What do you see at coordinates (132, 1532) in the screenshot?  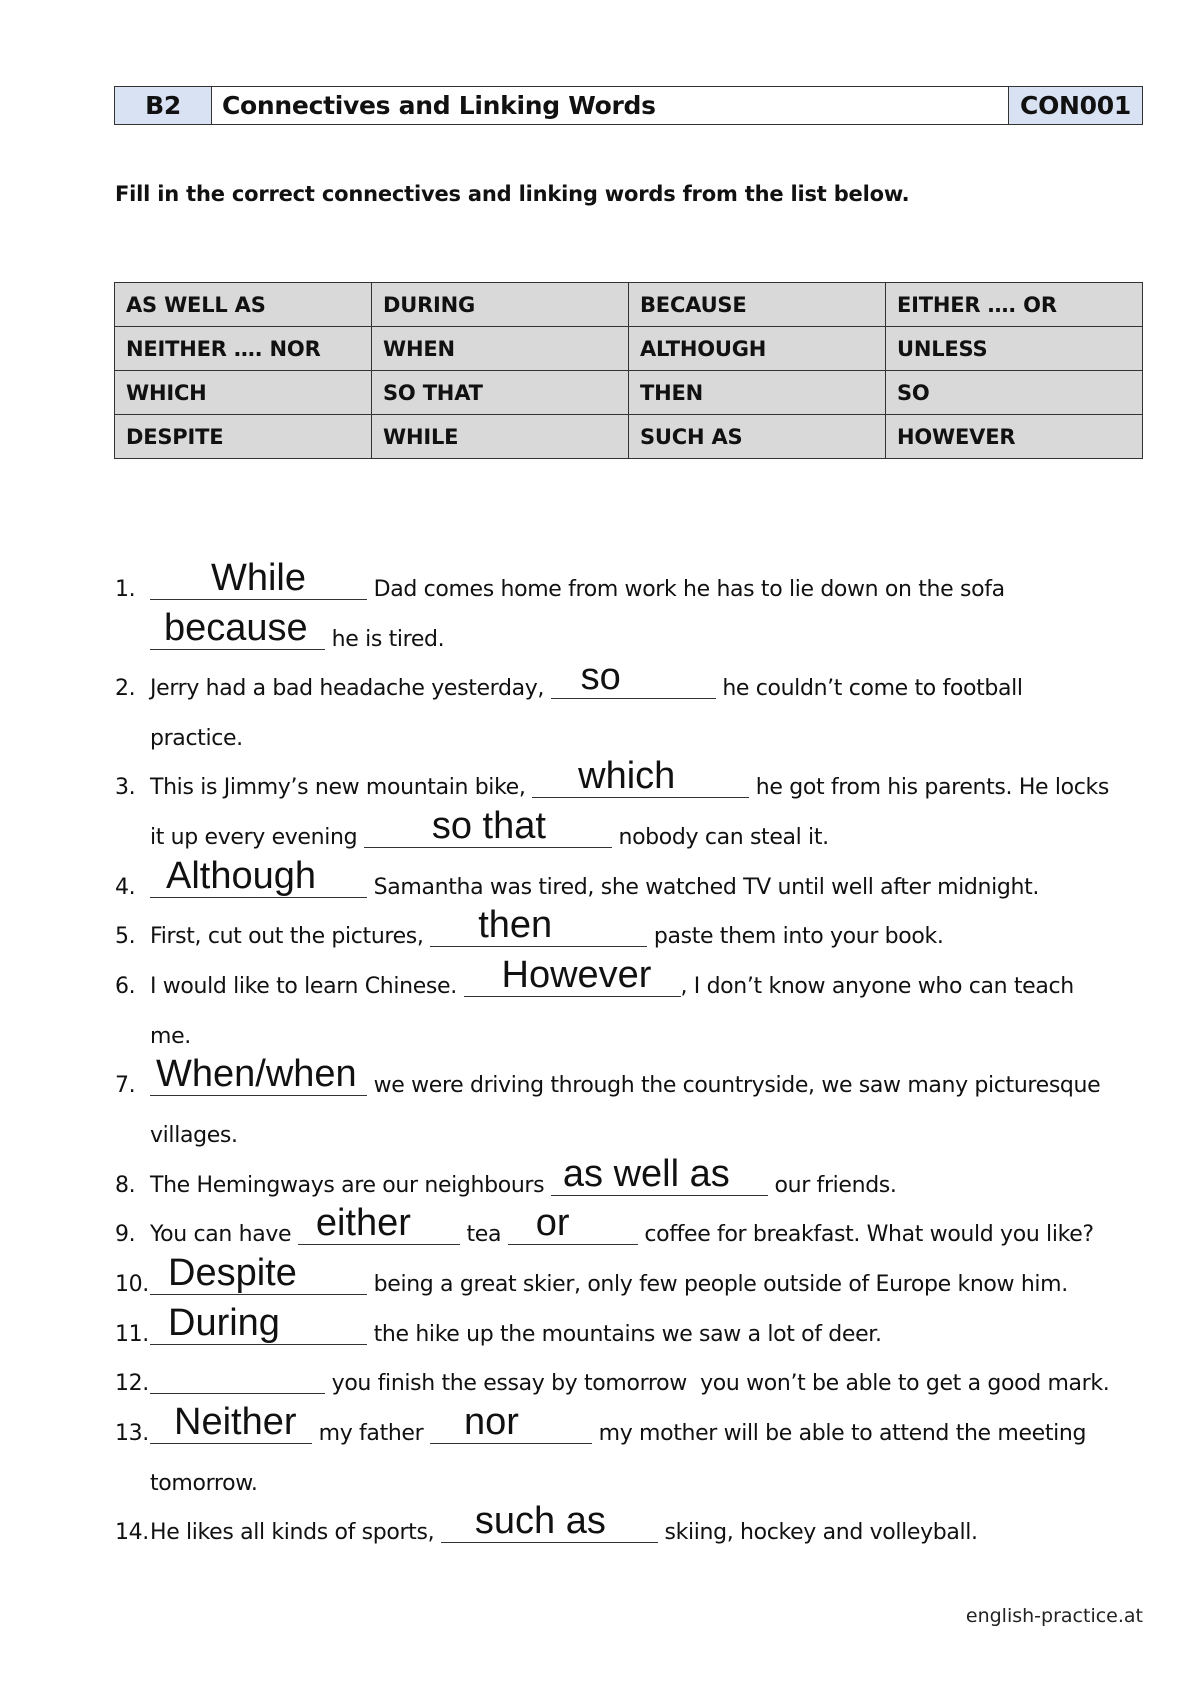 I see `exercise-number: 14.` at bounding box center [132, 1532].